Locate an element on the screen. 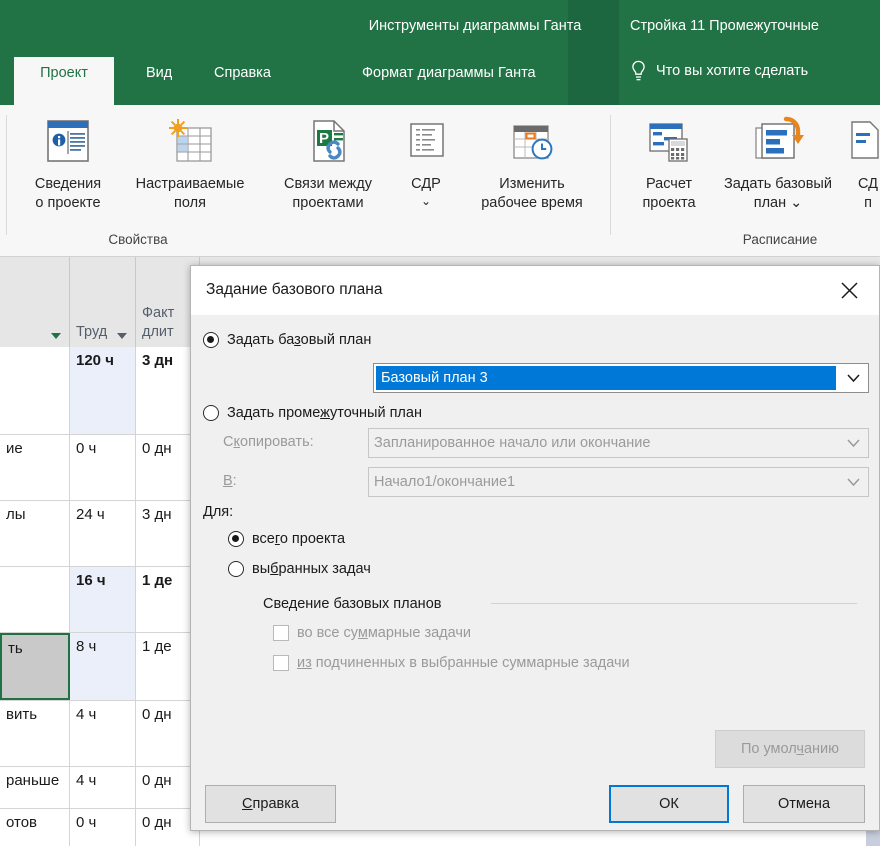 The image size is (880, 846). radio-set-interim-plan-label: Задать промежуточный план is located at coordinates (324, 413).